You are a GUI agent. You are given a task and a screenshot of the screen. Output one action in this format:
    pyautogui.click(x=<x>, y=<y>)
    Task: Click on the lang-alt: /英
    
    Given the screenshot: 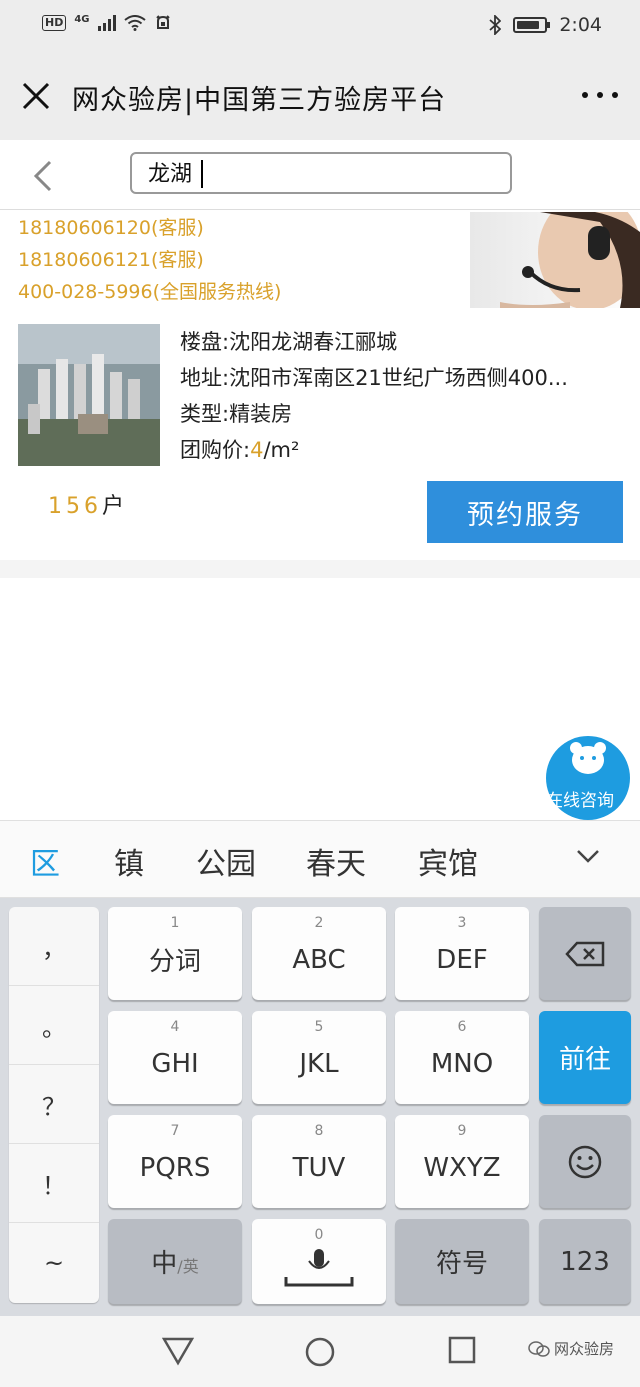 What is the action you would take?
    pyautogui.click(x=188, y=1266)
    